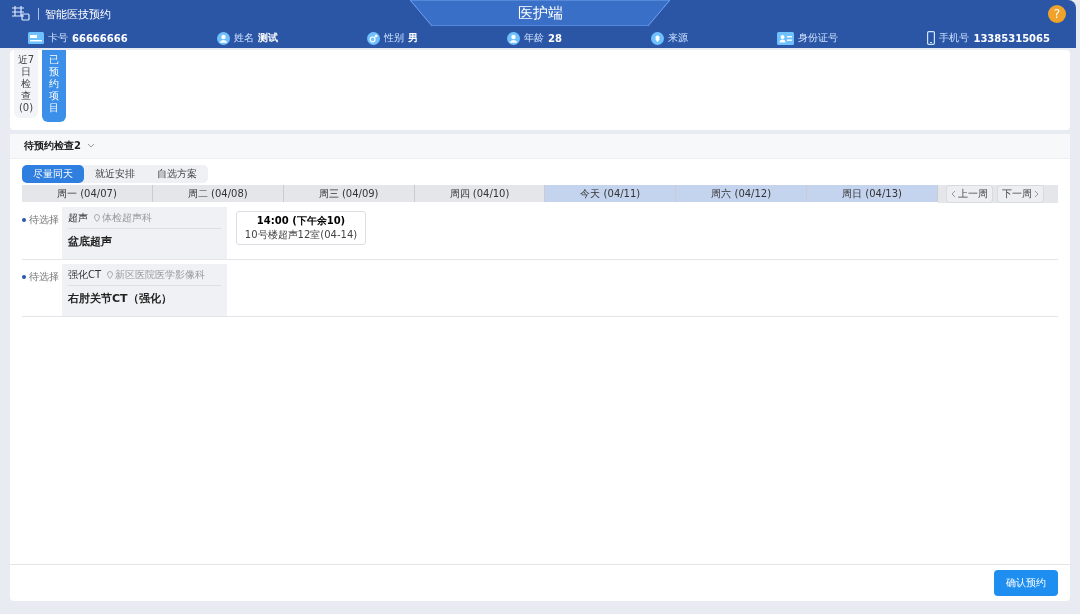 This screenshot has width=1080, height=614. What do you see at coordinates (678, 38) in the screenshot?
I see `field-label: 来源` at bounding box center [678, 38].